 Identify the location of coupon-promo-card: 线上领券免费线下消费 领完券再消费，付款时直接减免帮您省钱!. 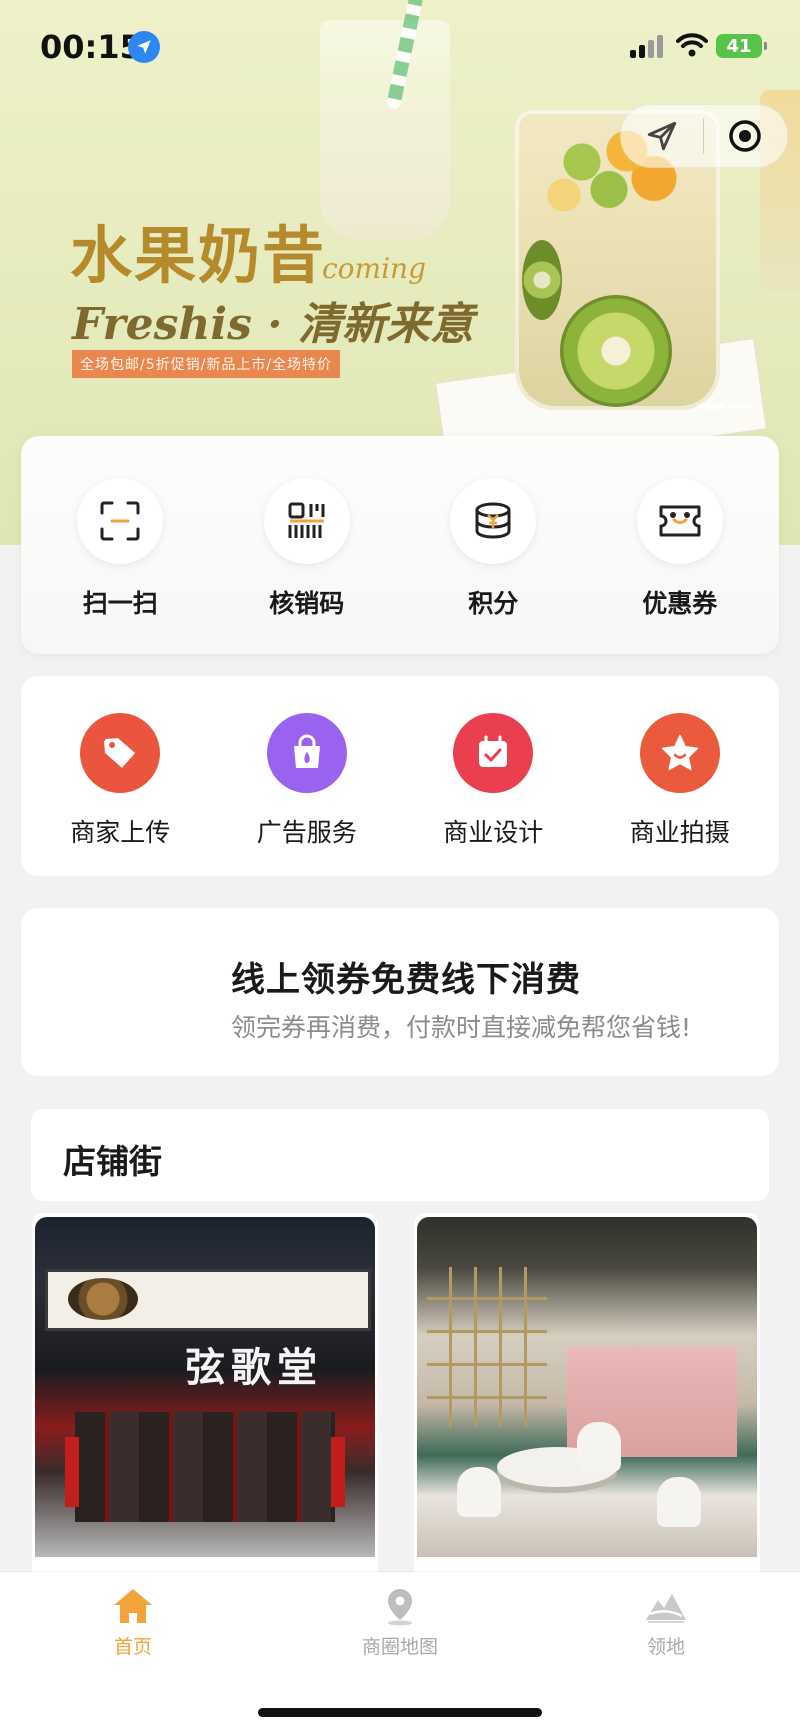
(400, 992).